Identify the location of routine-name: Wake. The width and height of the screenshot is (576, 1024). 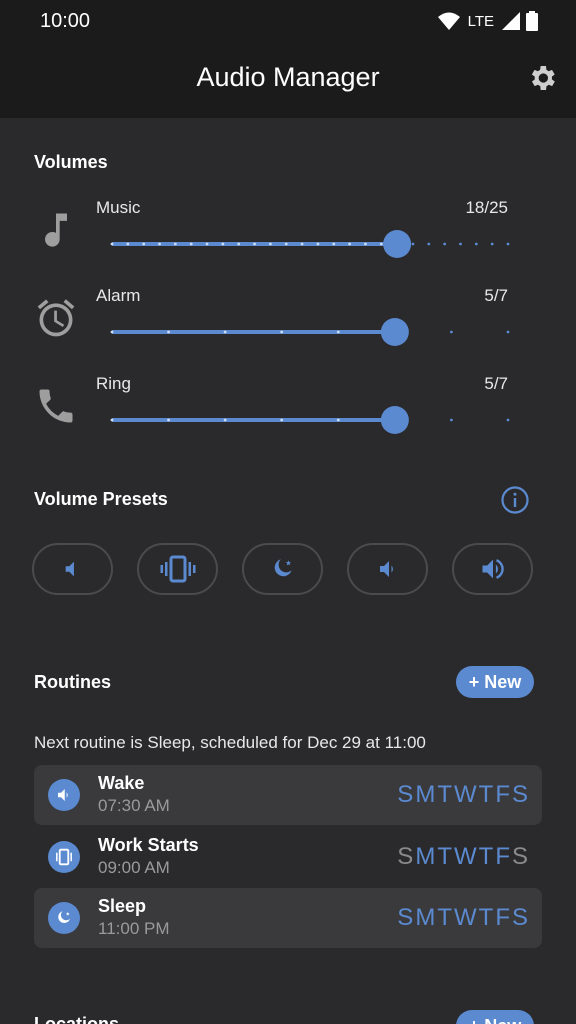
(121, 783).